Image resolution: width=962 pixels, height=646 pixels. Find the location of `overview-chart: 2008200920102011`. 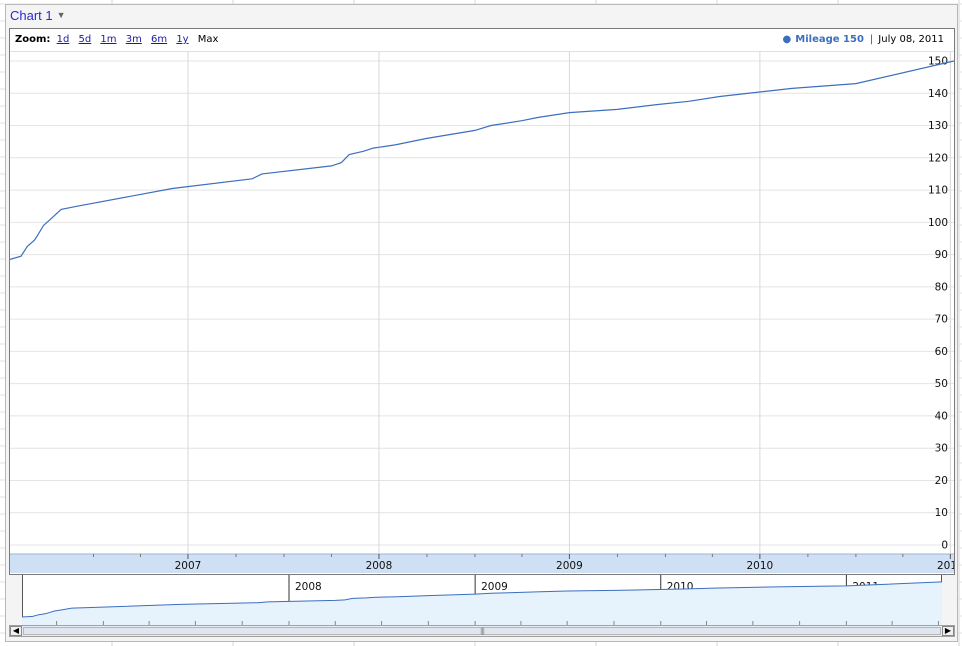

overview-chart: 2008200920102011 is located at coordinates (482, 600).